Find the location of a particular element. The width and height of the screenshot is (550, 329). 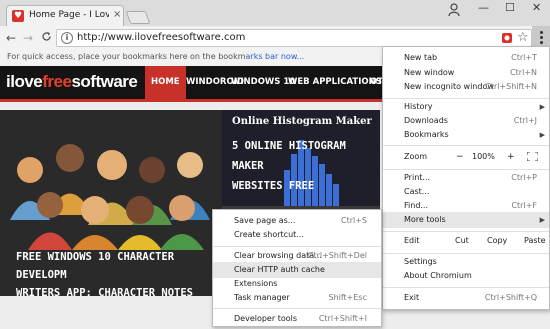

url-text: http://www.ilovefreesoftware.com is located at coordinates (161, 37).